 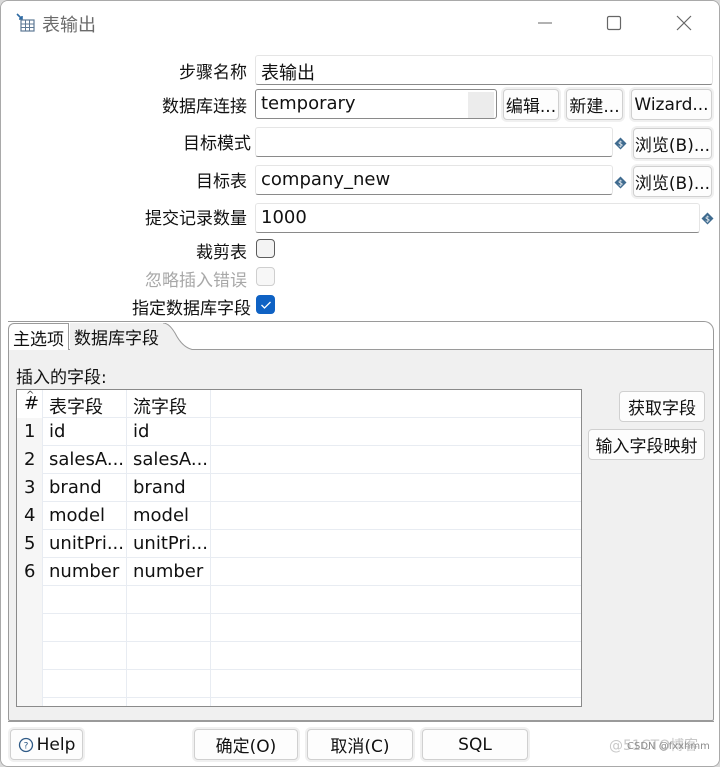 I want to click on ignore-insert-errors-label: 忽略插入错误, so click(x=196, y=281).